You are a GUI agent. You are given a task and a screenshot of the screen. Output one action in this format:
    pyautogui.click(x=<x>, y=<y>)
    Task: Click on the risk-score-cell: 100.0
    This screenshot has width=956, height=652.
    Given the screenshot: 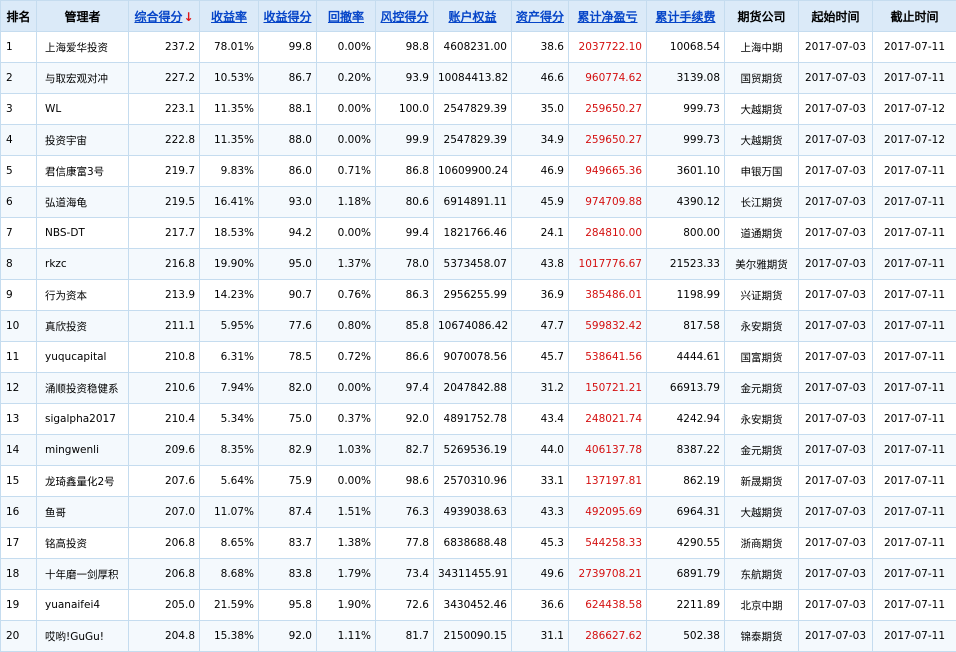 What is the action you would take?
    pyautogui.click(x=405, y=109)
    